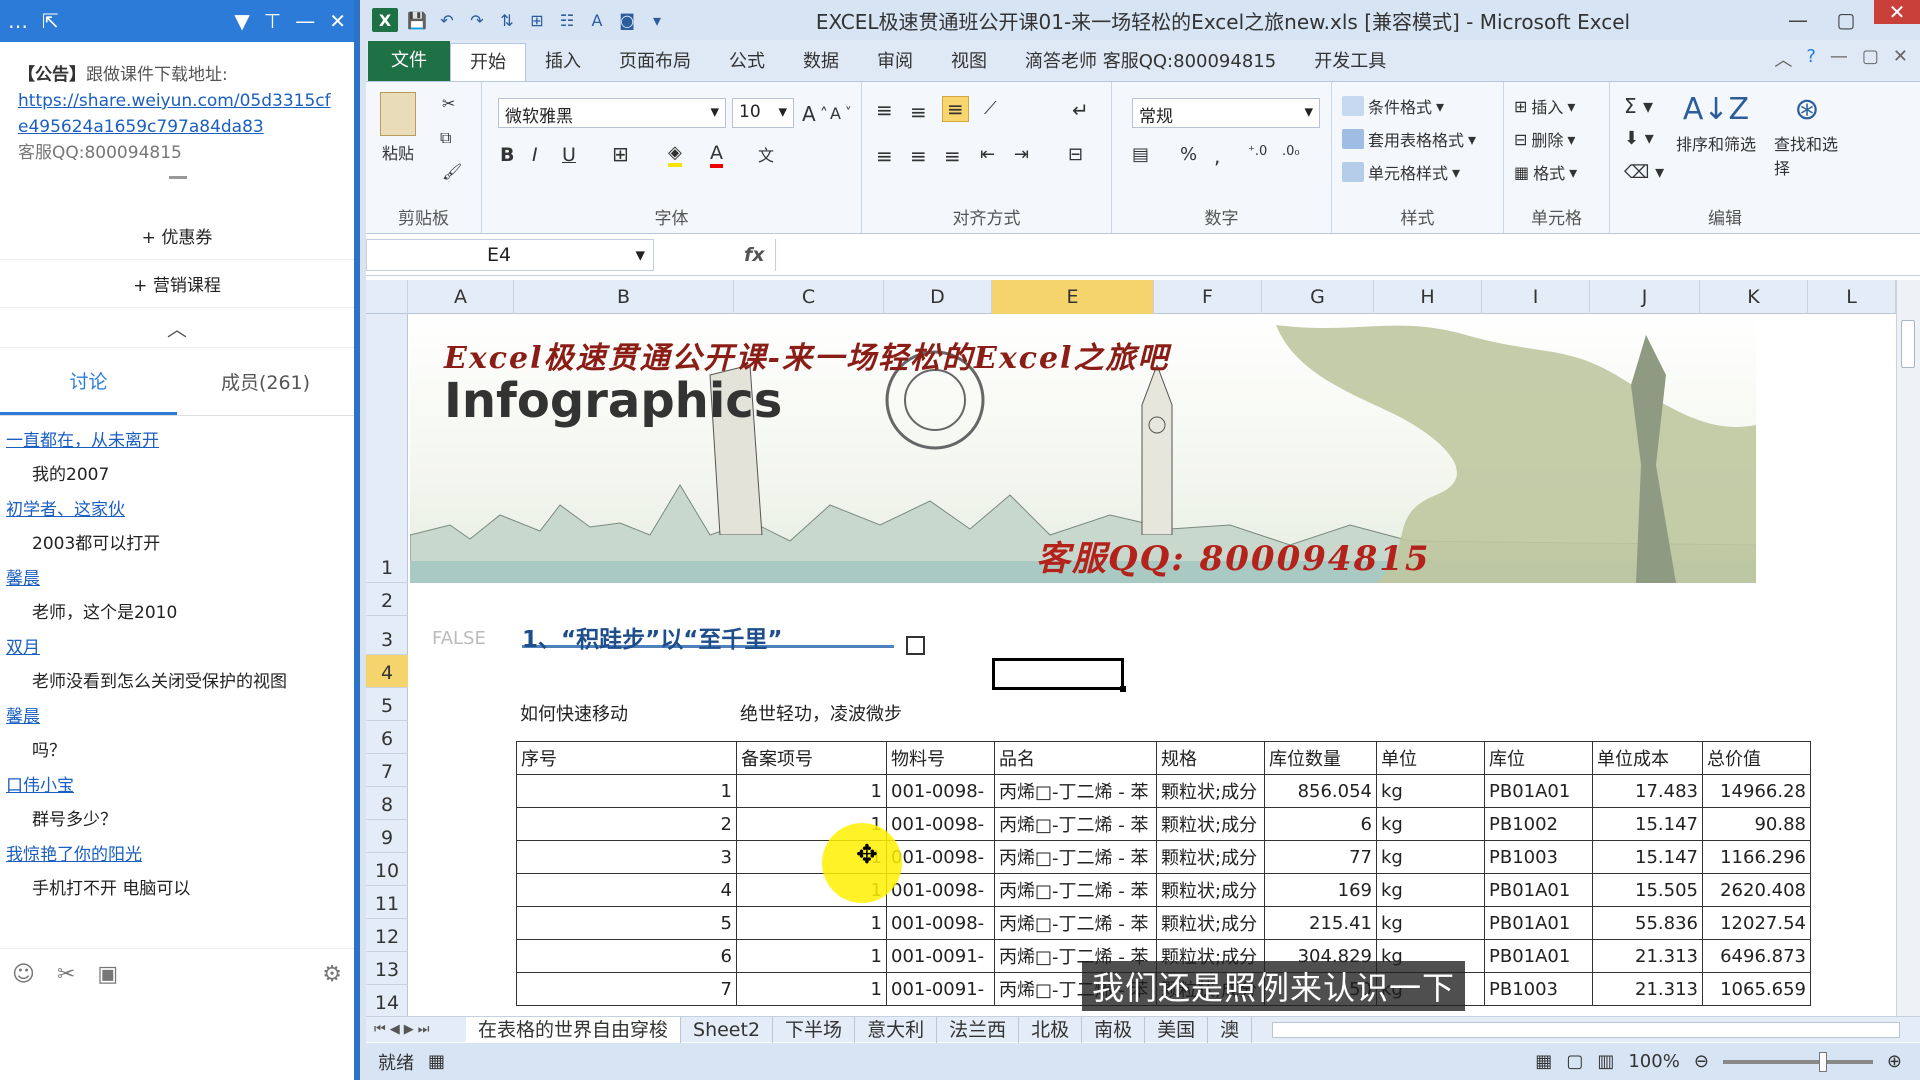  I want to click on insert-cells-button: ⊞ 插入 ▾, so click(1544, 106).